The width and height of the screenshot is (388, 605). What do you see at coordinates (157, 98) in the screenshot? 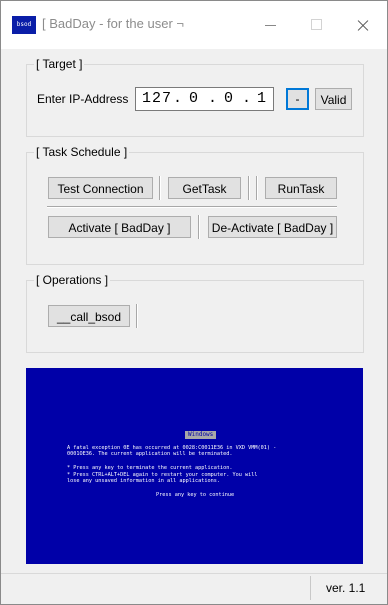
I see `ip-octet-1: 127` at bounding box center [157, 98].